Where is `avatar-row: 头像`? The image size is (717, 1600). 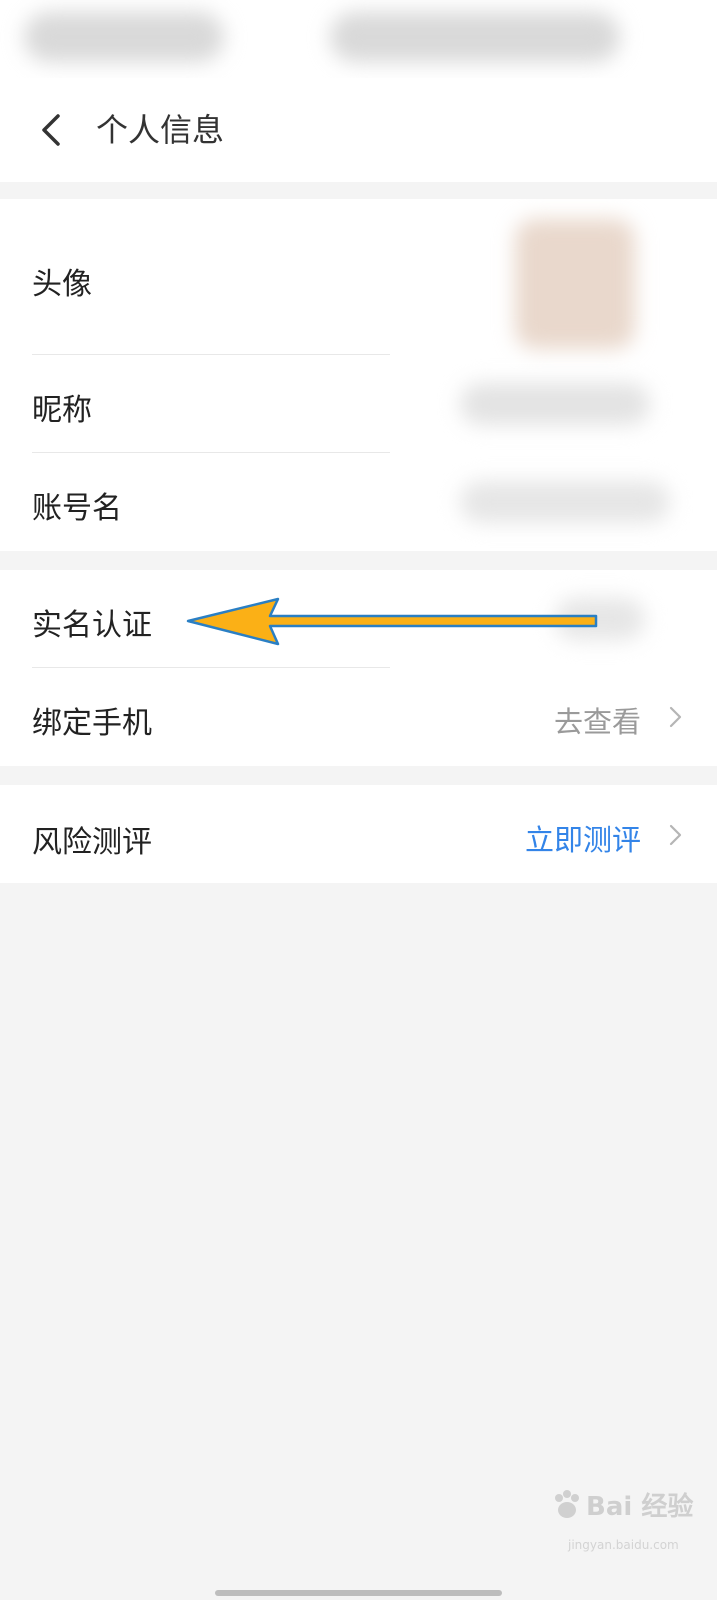 avatar-row: 头像 is located at coordinates (358, 276).